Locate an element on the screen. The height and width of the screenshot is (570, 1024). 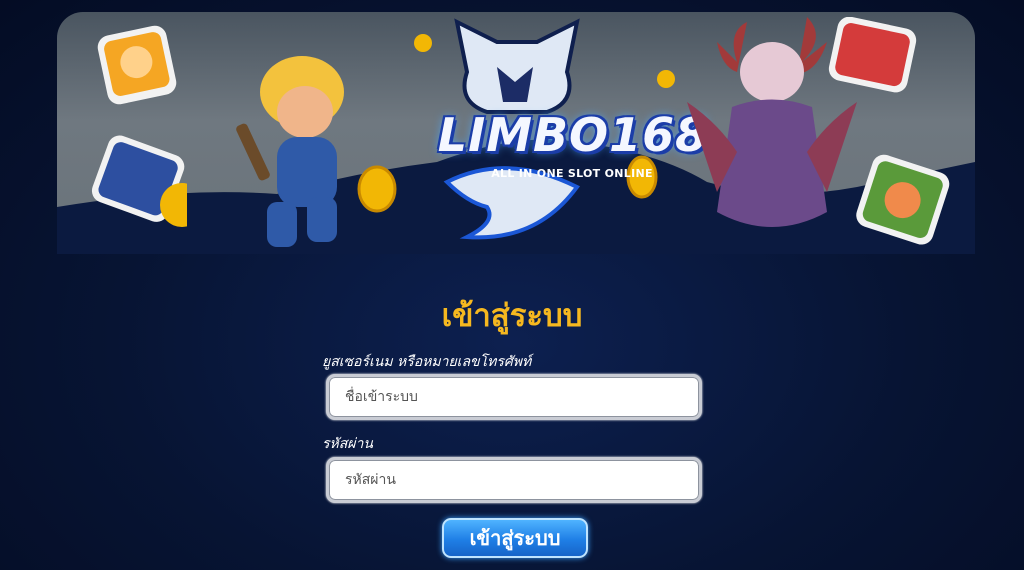
page-title: เข้าสู่ระบบ is located at coordinates (512, 316).